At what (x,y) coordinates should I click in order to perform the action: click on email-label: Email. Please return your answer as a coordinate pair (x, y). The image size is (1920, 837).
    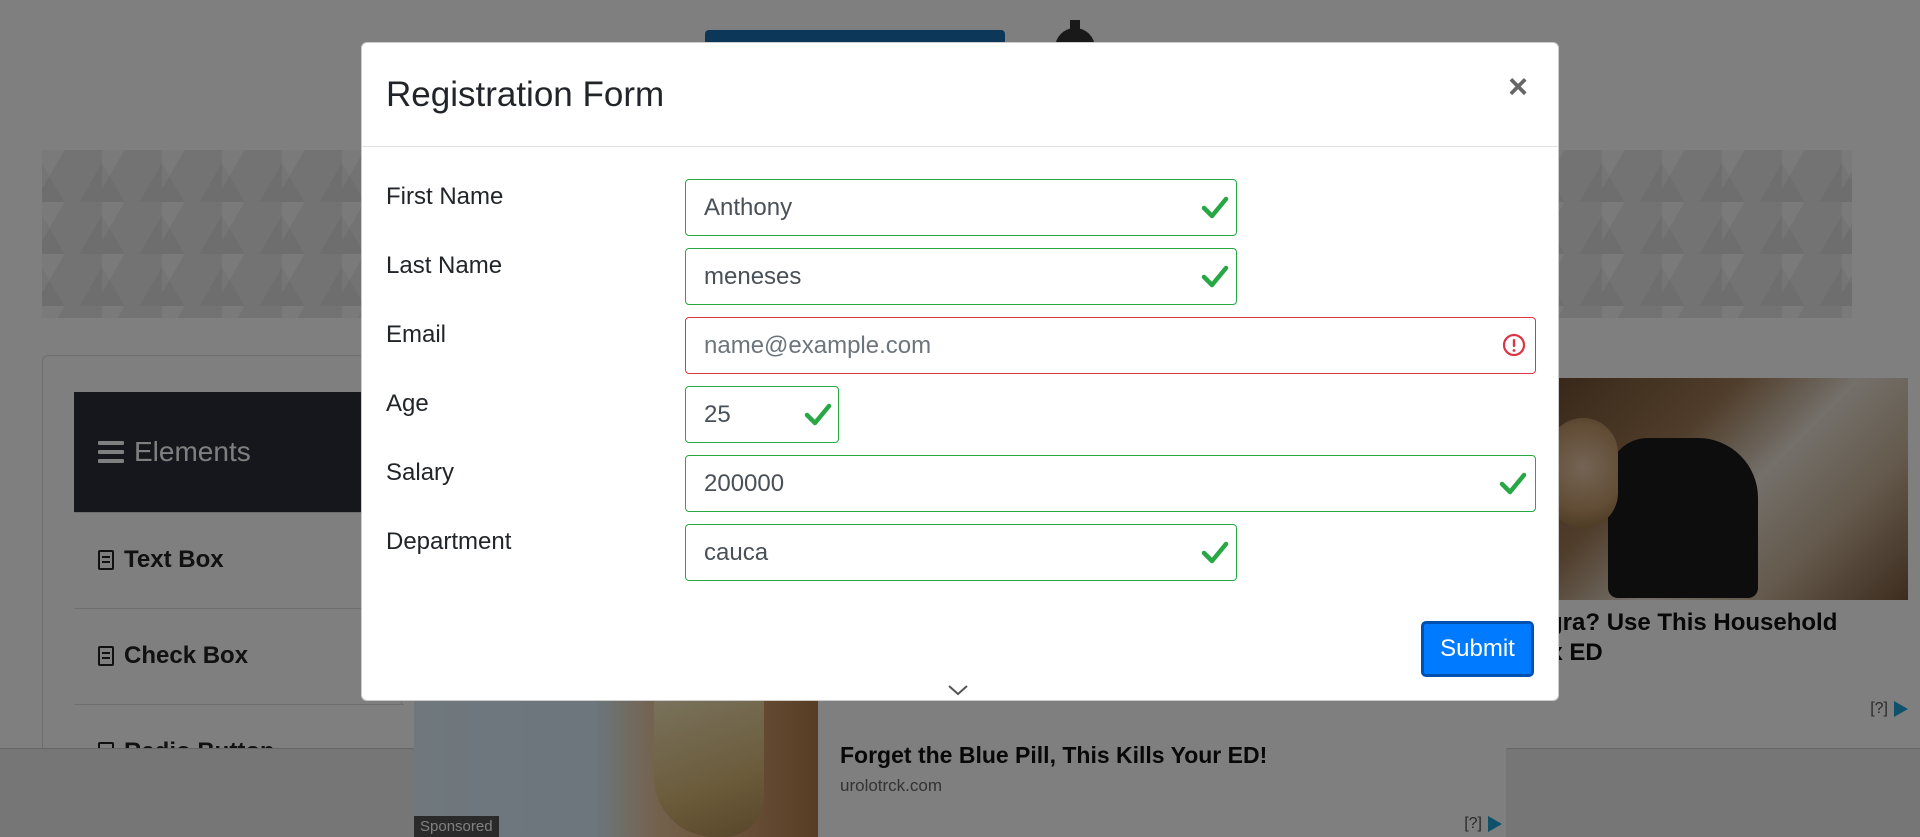
    Looking at the image, I should click on (416, 334).